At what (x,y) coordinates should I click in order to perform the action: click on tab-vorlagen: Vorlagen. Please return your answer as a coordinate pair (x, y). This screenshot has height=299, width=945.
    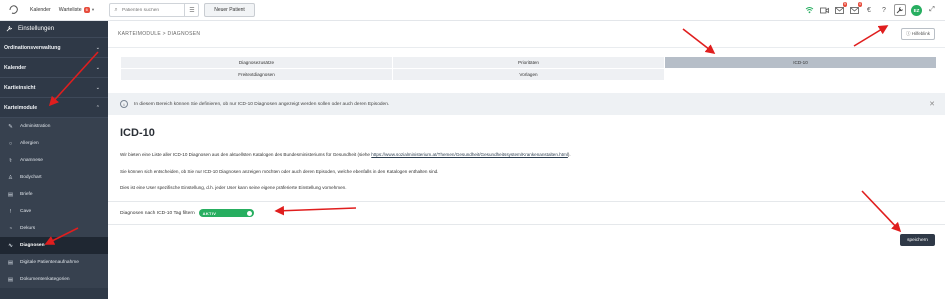
    Looking at the image, I should click on (528, 74).